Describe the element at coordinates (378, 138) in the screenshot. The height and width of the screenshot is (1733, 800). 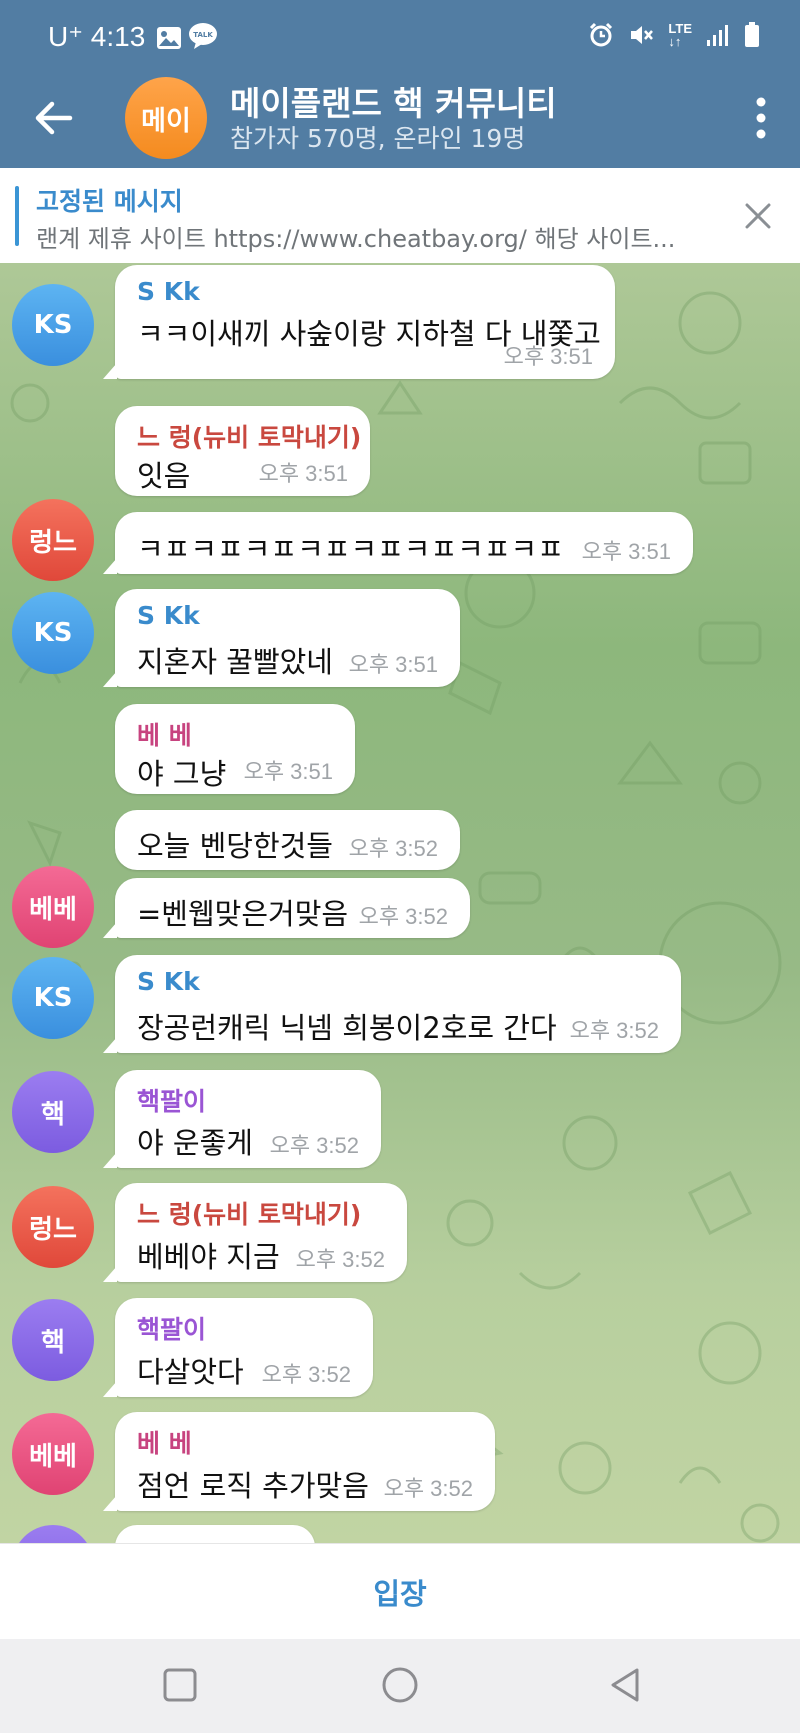
I see `group-member-count: 참가자 570명, 온라인 19명` at that location.